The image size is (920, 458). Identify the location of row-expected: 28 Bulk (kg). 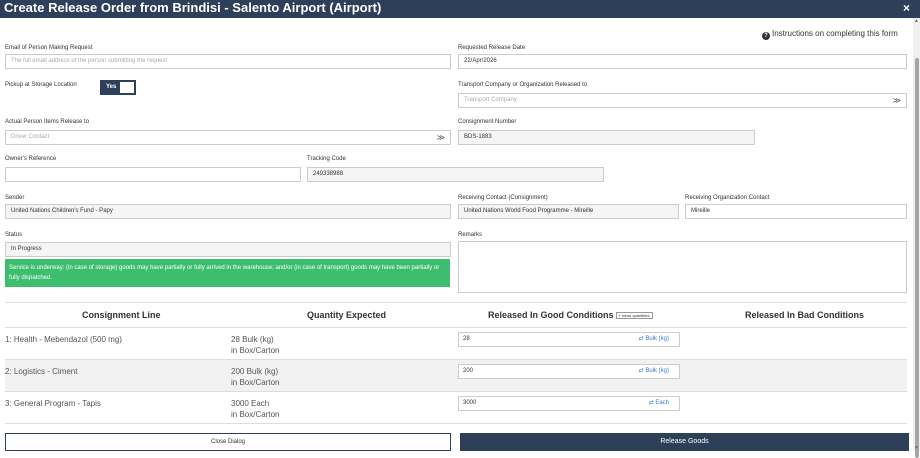
(252, 339).